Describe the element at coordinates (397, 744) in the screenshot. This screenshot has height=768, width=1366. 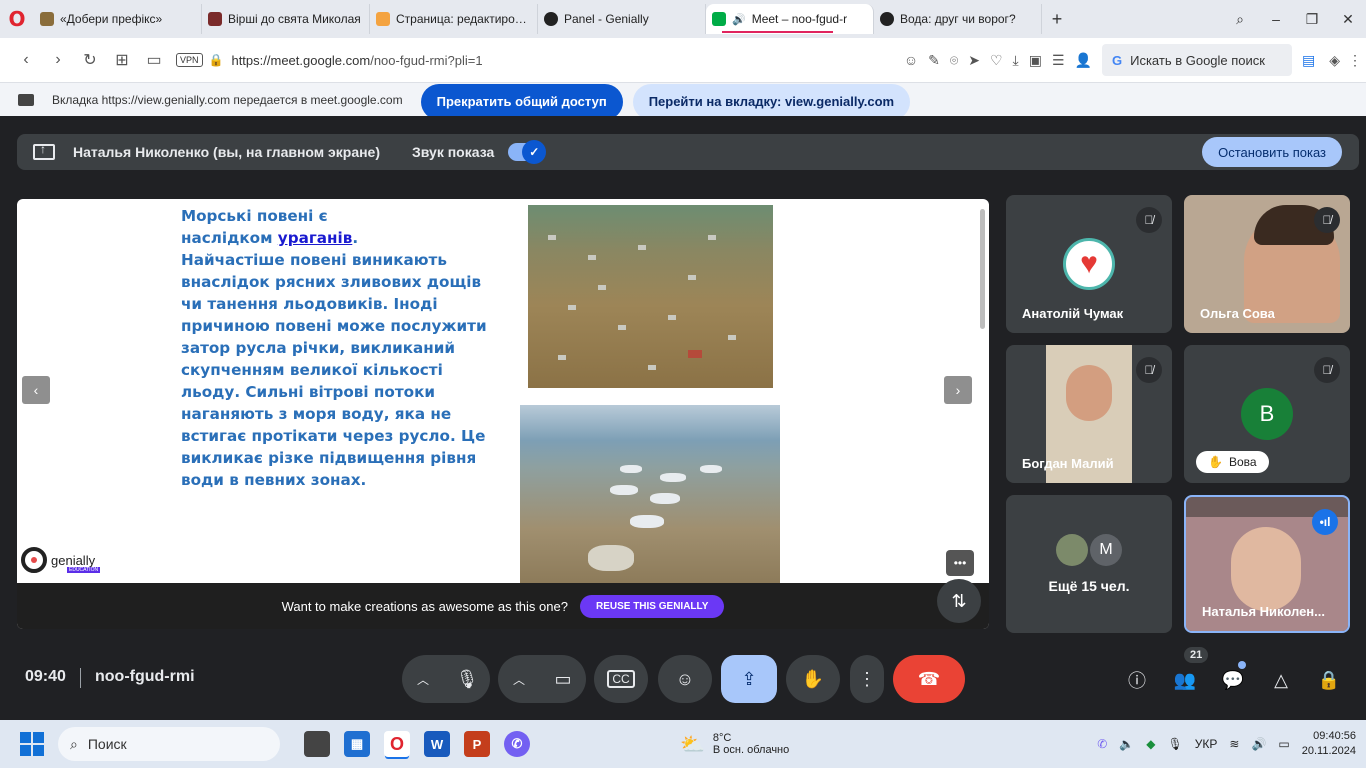
I see `opera-taskbar-icon: O` at that location.